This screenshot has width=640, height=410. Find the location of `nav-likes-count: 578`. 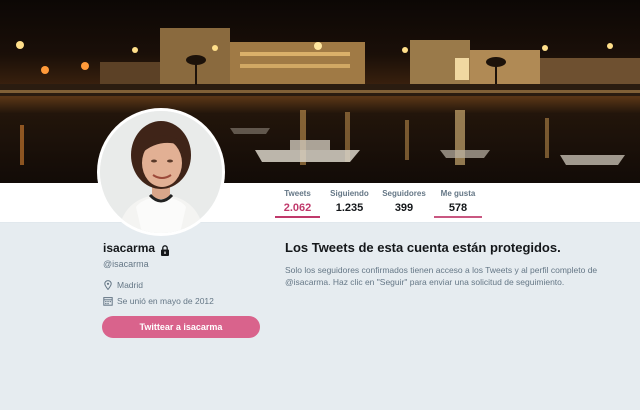

nav-likes-count: 578 is located at coordinates (458, 208).